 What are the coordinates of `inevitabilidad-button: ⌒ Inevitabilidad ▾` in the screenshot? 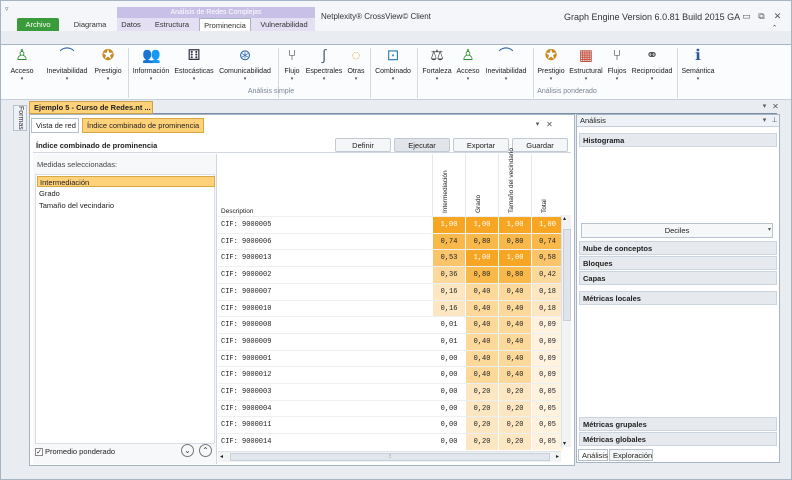 It's located at (67, 64).